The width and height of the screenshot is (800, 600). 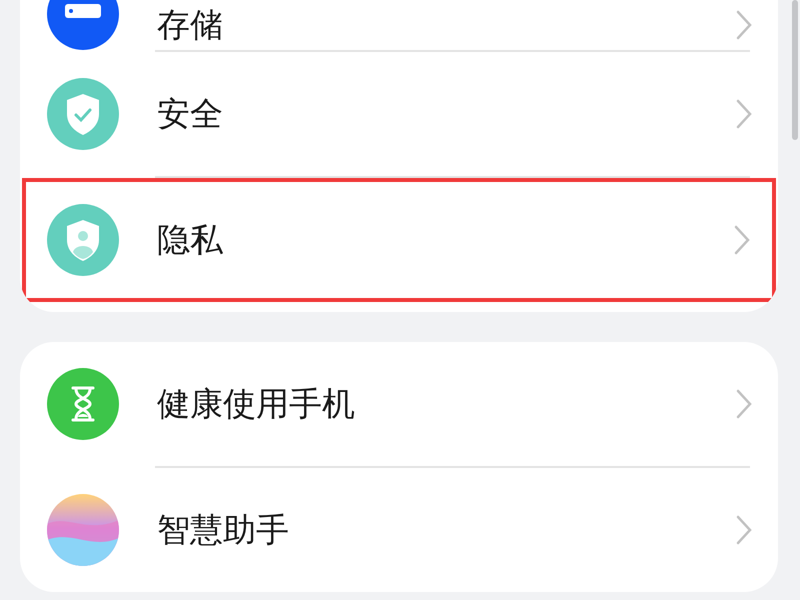 I want to click on row-label: 健康使用手机, so click(x=256, y=403).